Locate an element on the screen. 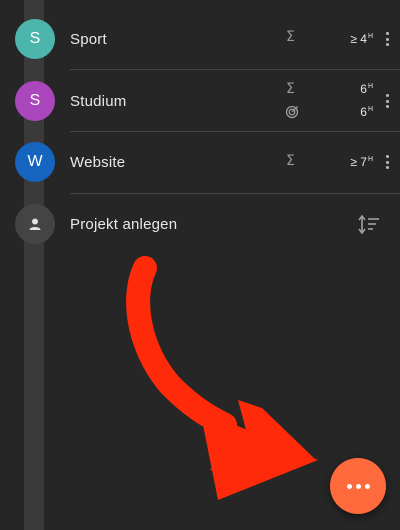 This screenshot has height=530, width=400. more-horiz-icon is located at coordinates (358, 486).